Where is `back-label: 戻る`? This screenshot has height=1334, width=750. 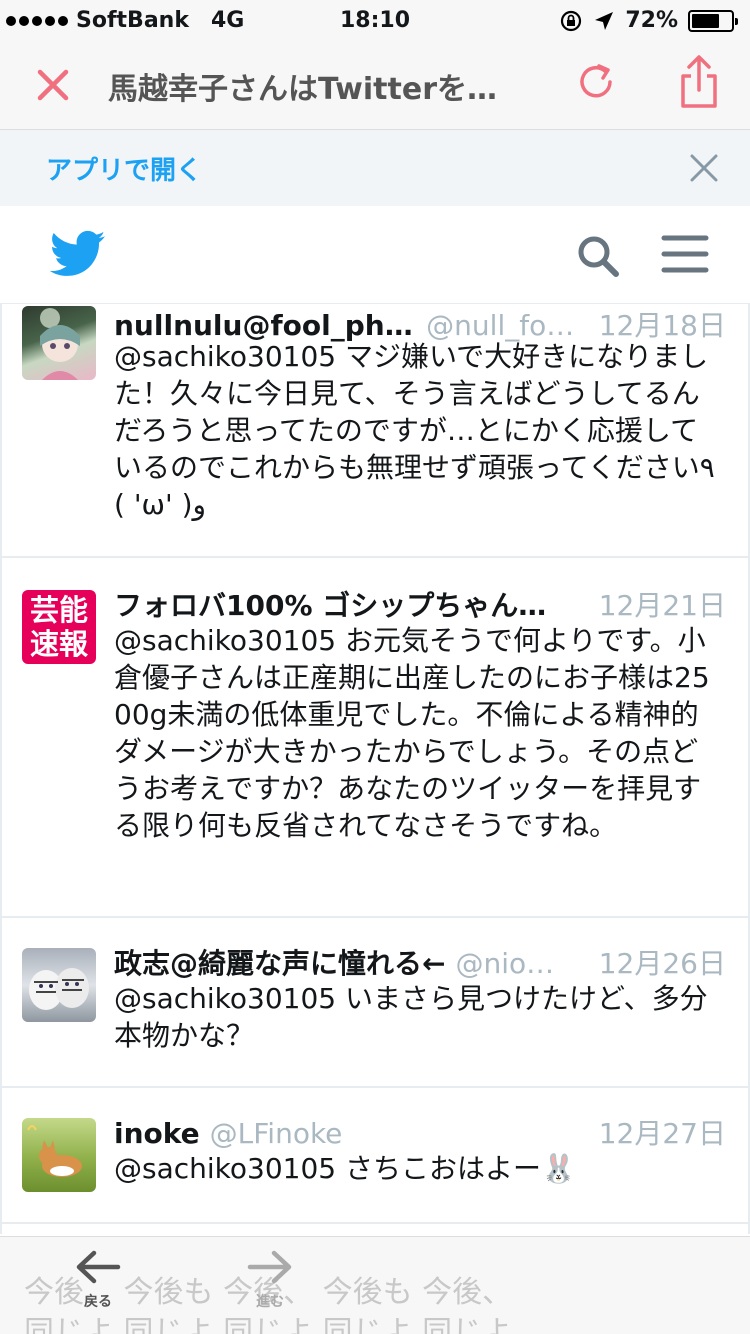
back-label: 戻る is located at coordinates (98, 1302).